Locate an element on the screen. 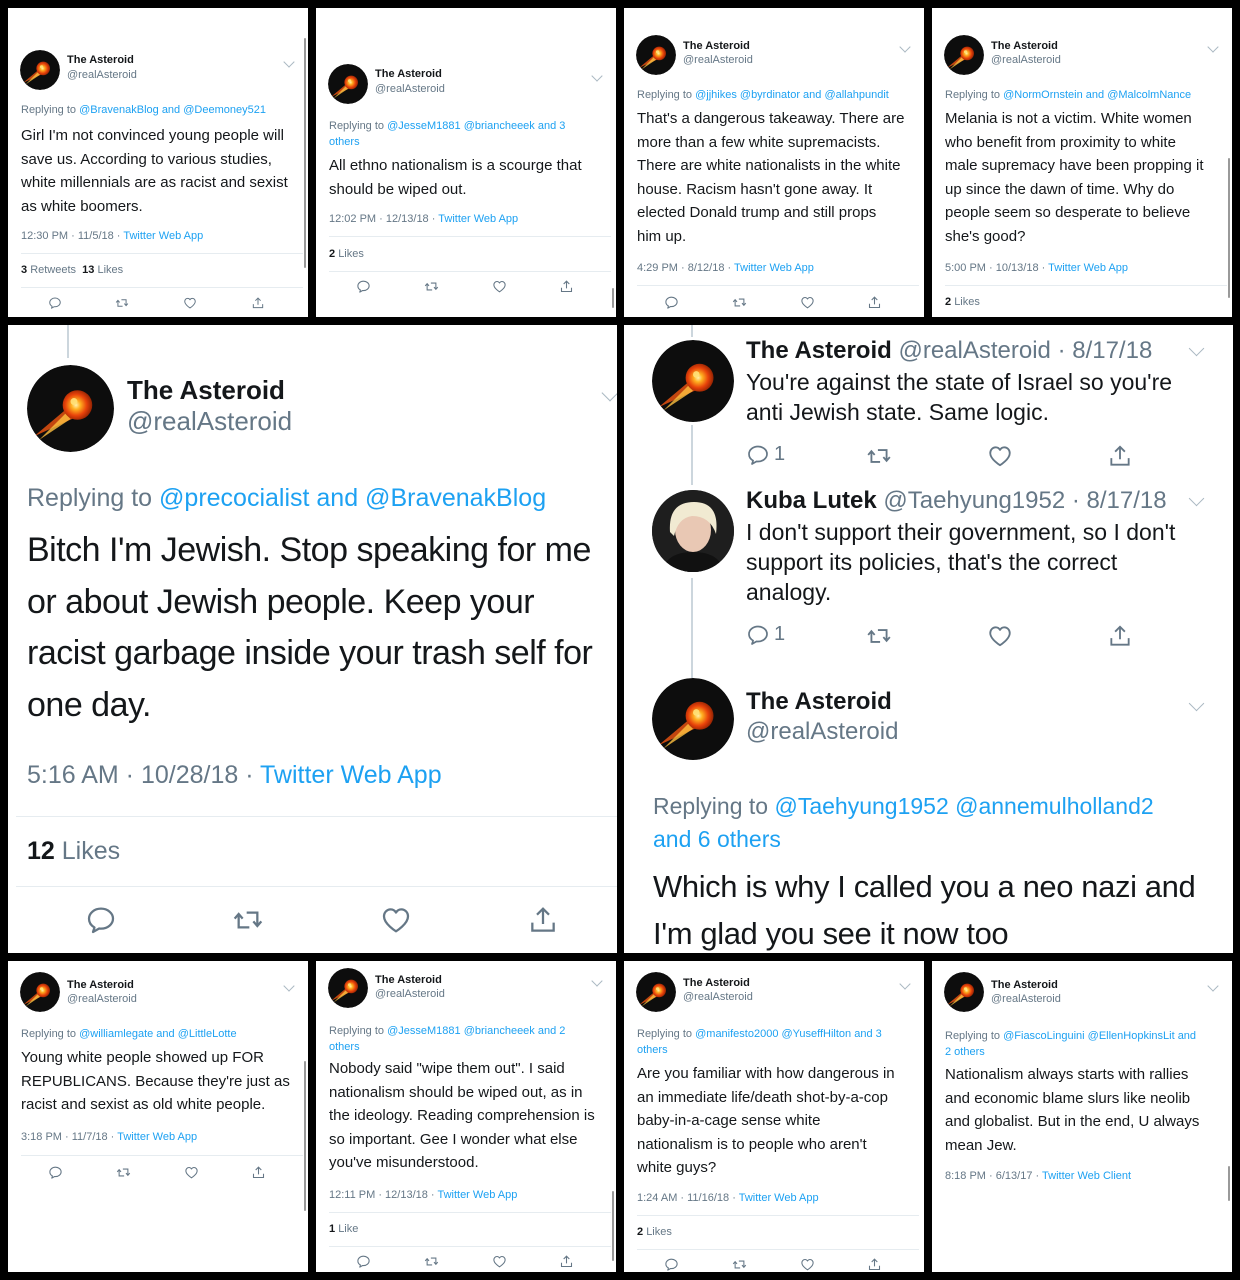 The height and width of the screenshot is (1280, 1240). mentions: @BravenakBlog and @Deemoney521 is located at coordinates (172, 110).